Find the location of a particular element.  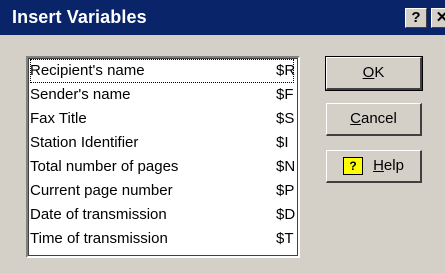

help-book-icon: ? is located at coordinates (353, 166).